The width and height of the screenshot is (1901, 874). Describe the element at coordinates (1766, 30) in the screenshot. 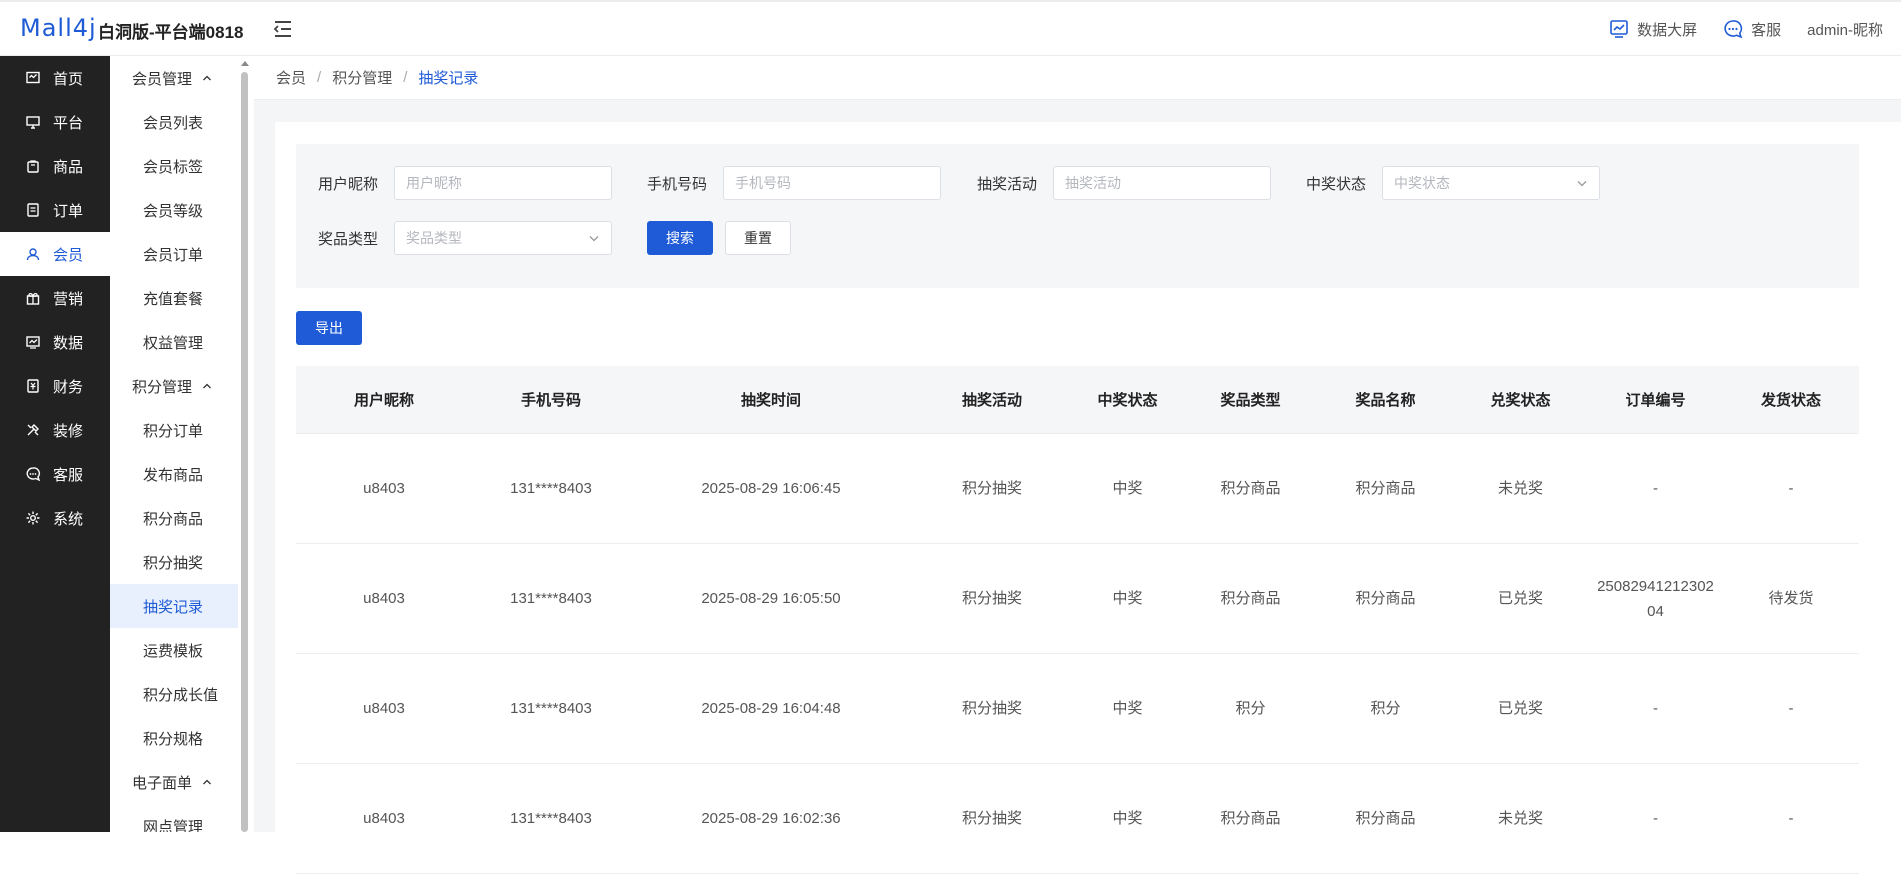

I see `customer-service-label: 客服` at that location.